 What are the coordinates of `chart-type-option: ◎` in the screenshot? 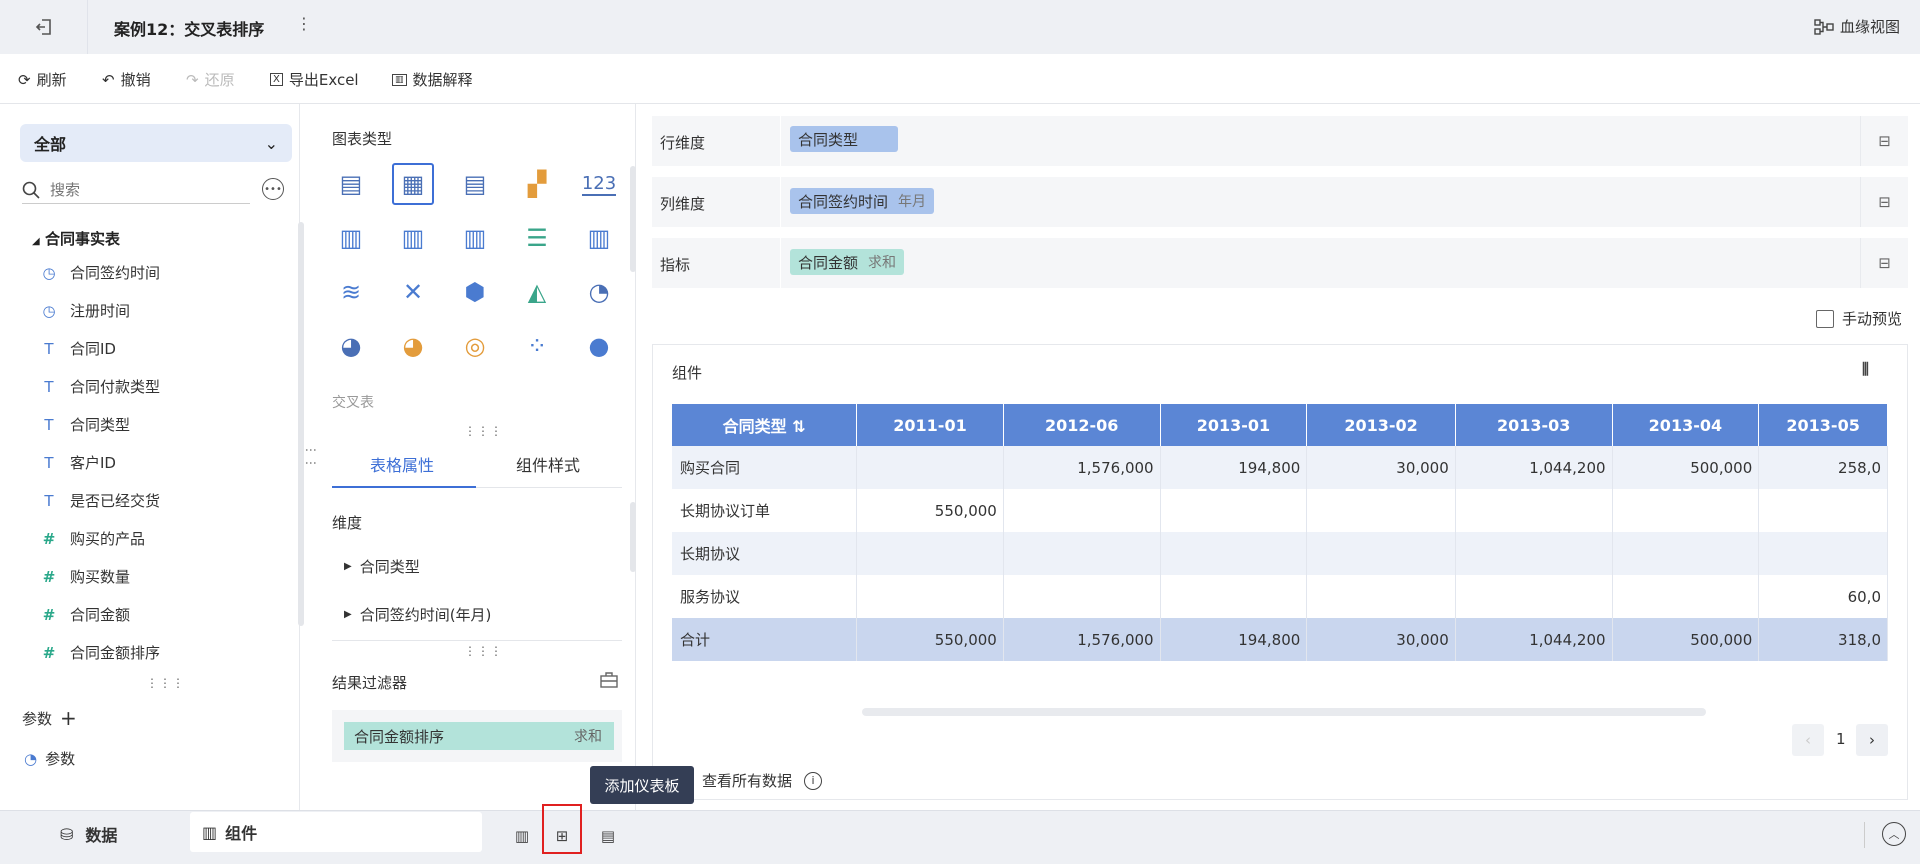 It's located at (475, 346).